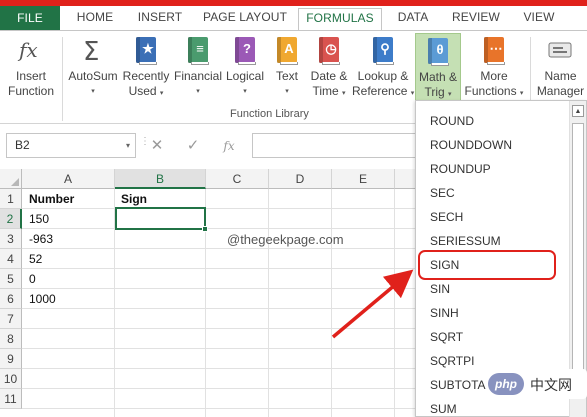 The width and height of the screenshot is (587, 417). What do you see at coordinates (210, 146) in the screenshot?
I see `formula-bar: B2 ▾ ⋮ ✕ ✓ fx` at bounding box center [210, 146].